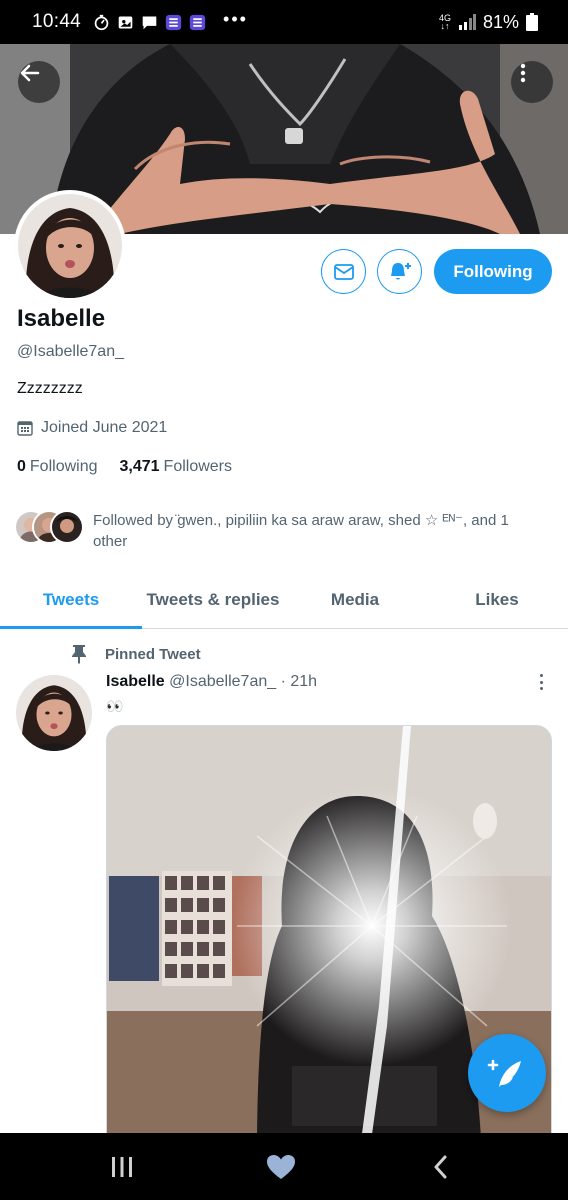 The image size is (568, 1200). Describe the element at coordinates (139, 466) in the screenshot. I see `followers-count: 3,471` at that location.